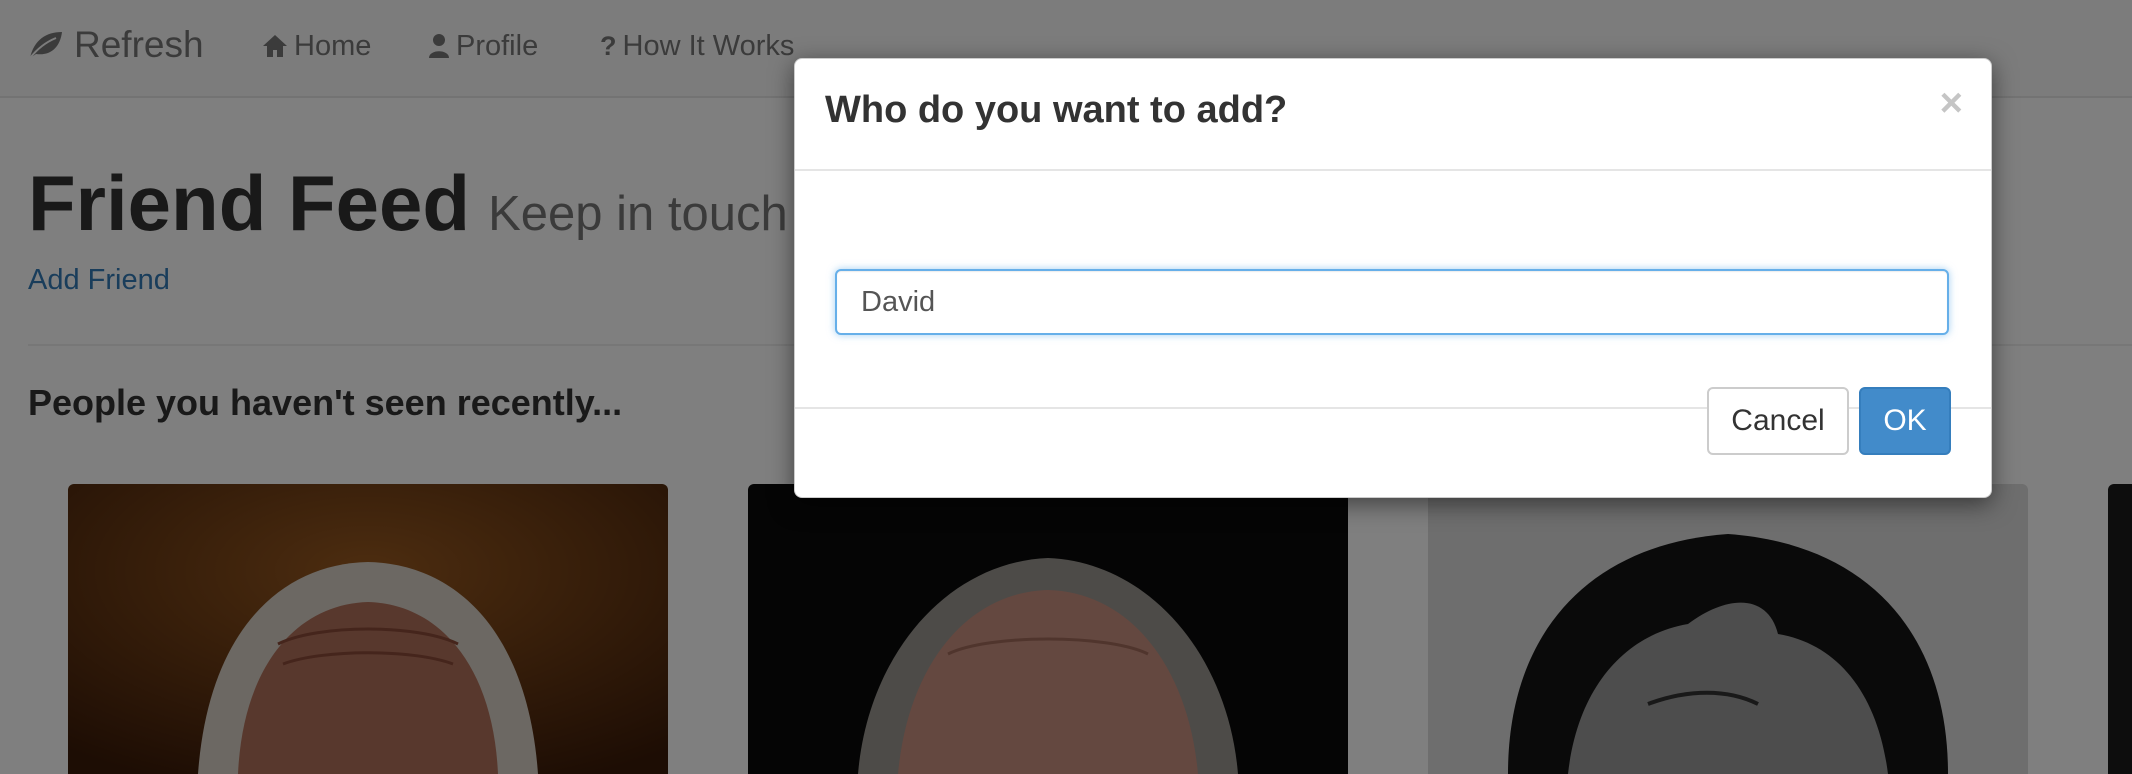  What do you see at coordinates (1393, 115) in the screenshot?
I see `dialog-header: Who do you want to add? ×` at bounding box center [1393, 115].